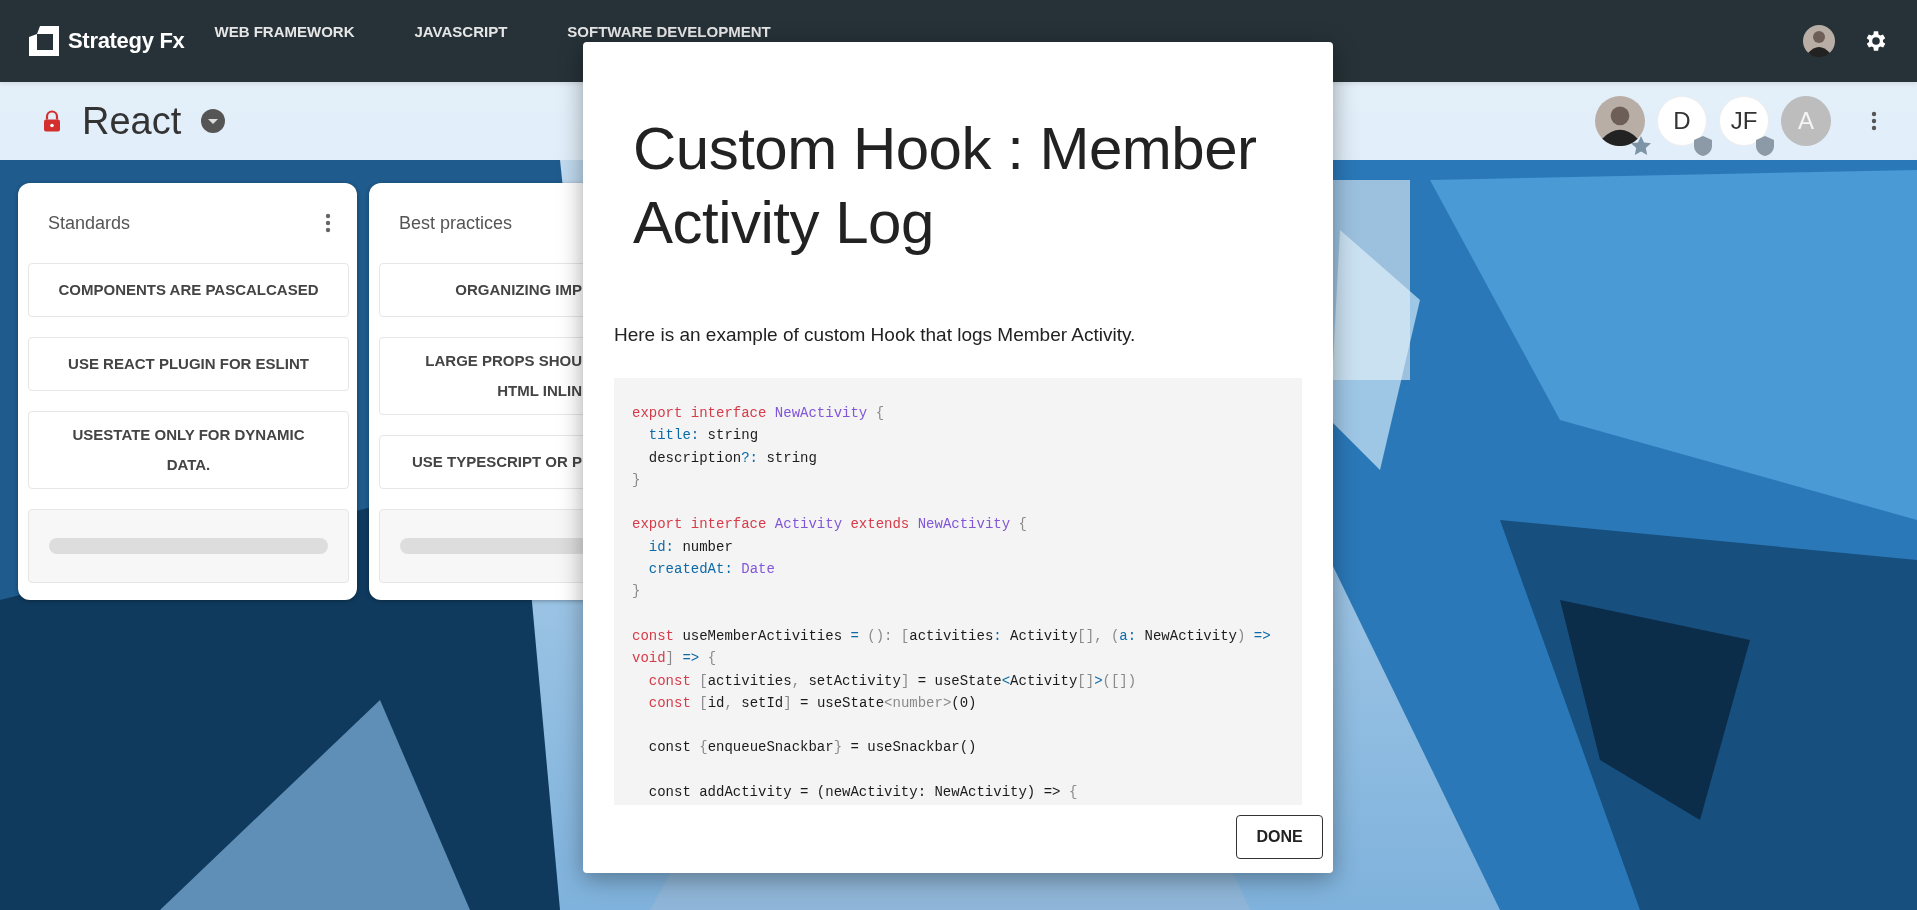 This screenshot has height=910, width=1917. Describe the element at coordinates (456, 223) in the screenshot. I see `list-title: Best practices` at that location.